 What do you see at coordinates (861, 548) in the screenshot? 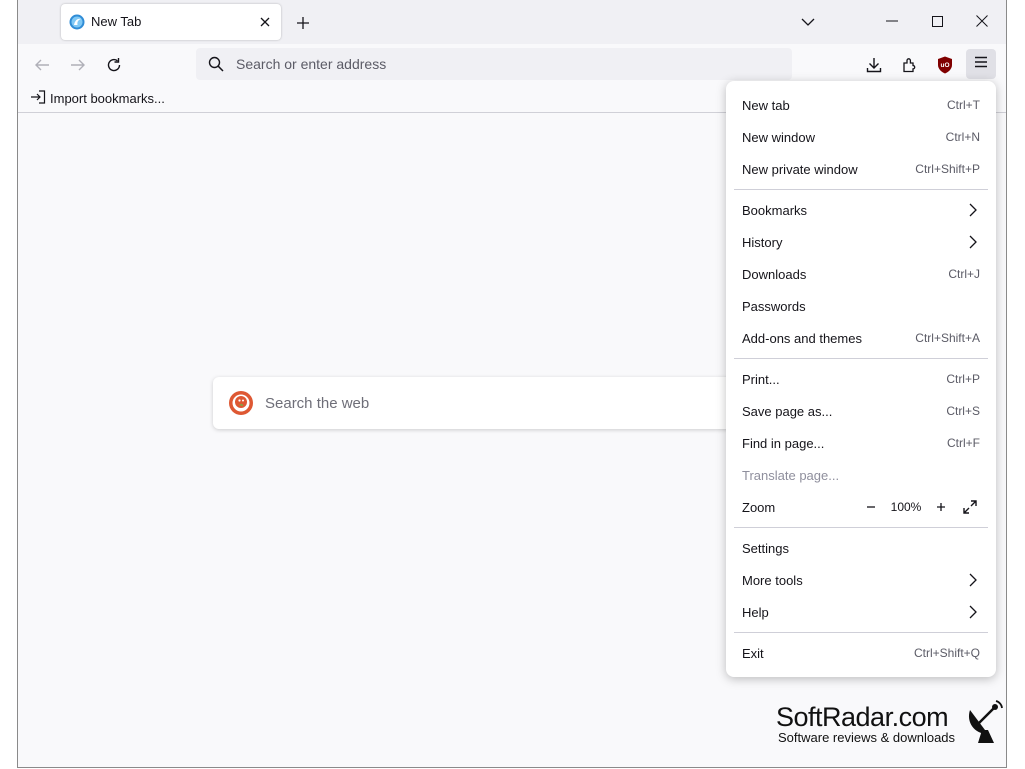
I see `menu-item-settings: Settings` at bounding box center [861, 548].